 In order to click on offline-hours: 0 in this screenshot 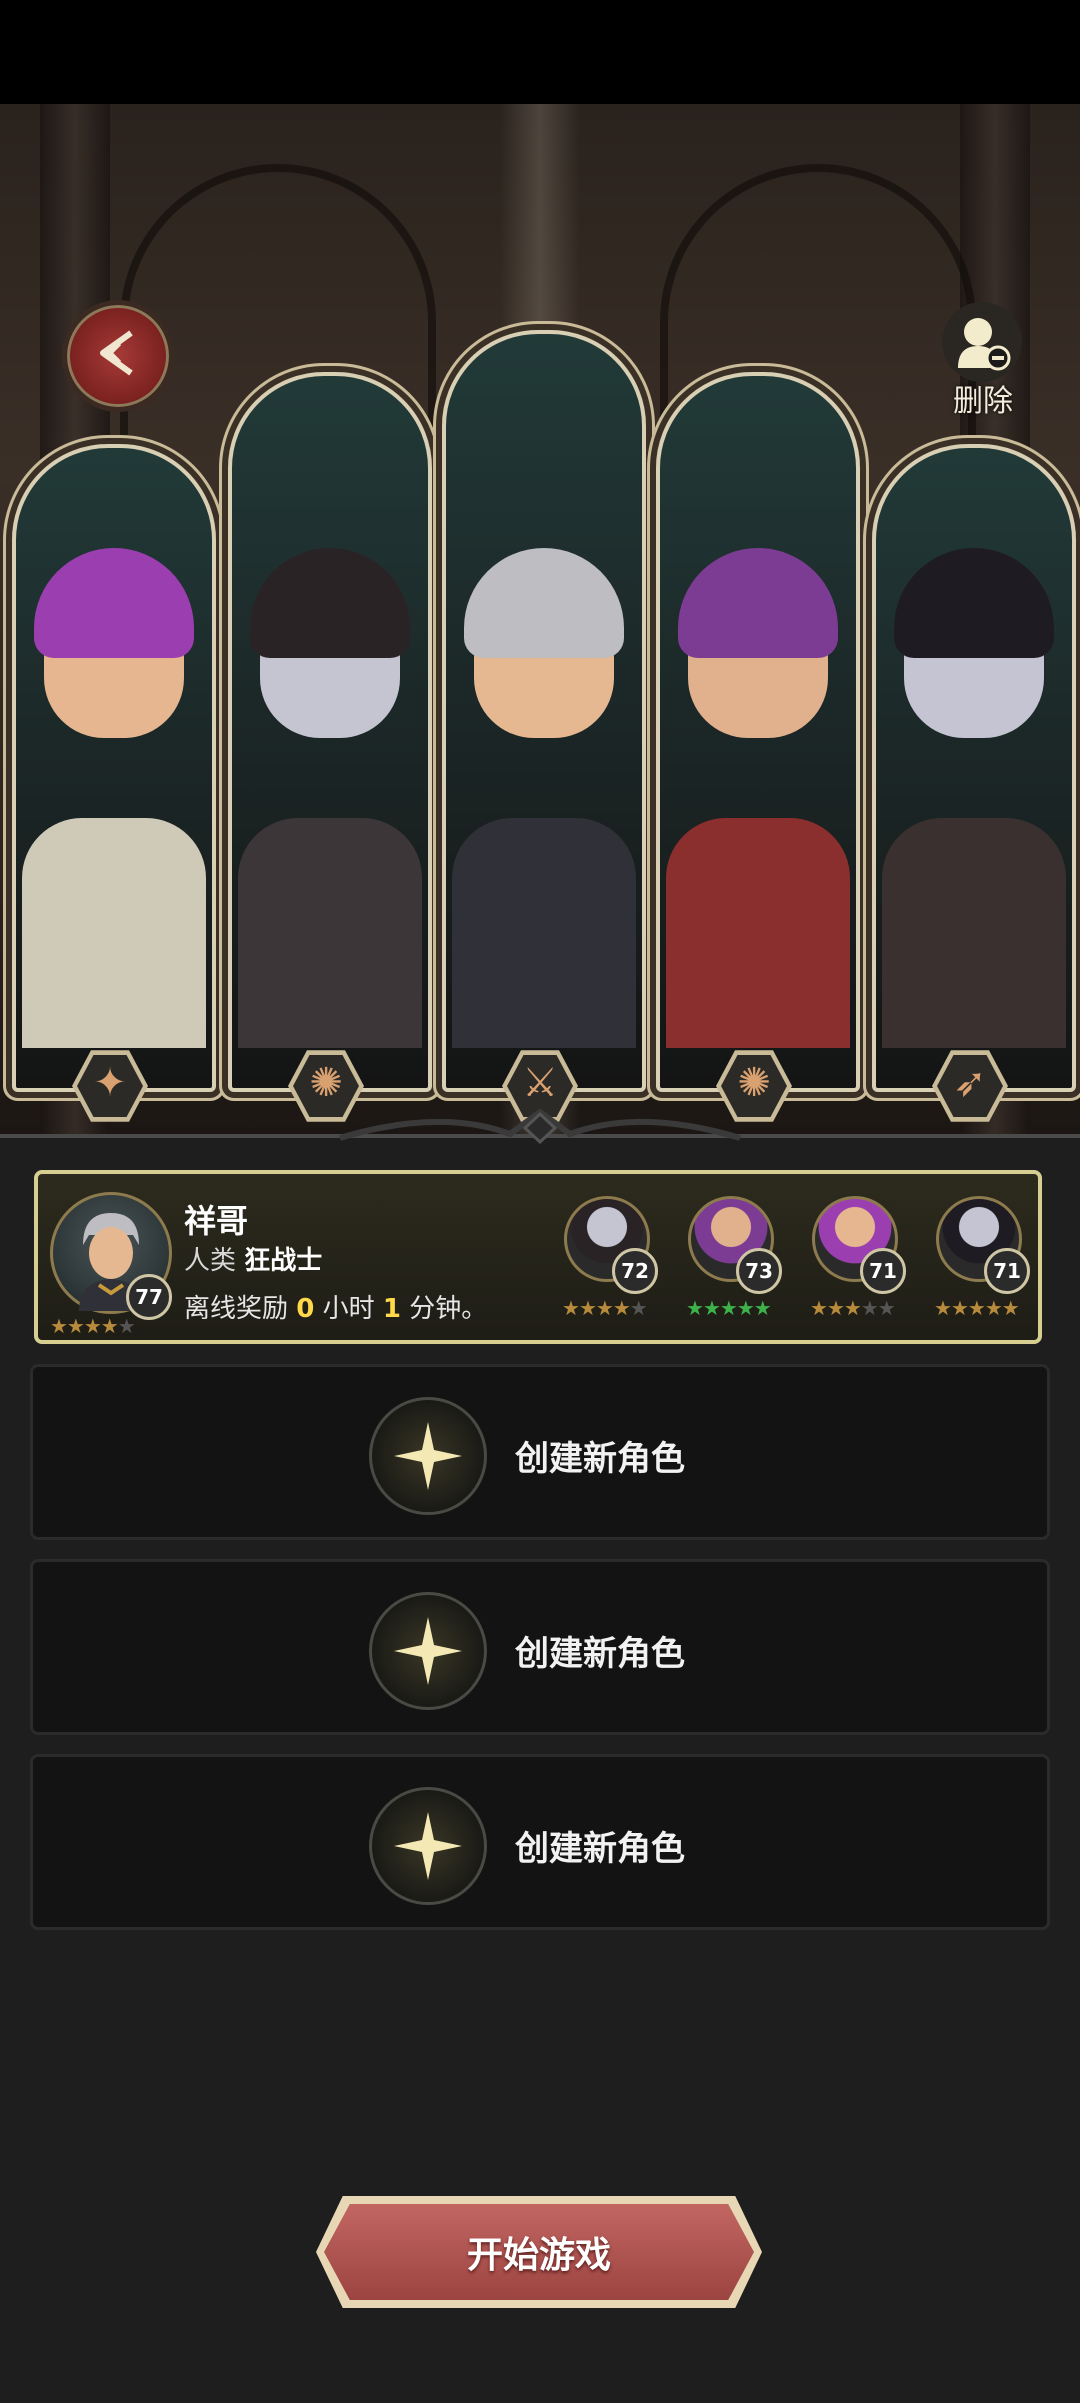, I will do `click(305, 1309)`.